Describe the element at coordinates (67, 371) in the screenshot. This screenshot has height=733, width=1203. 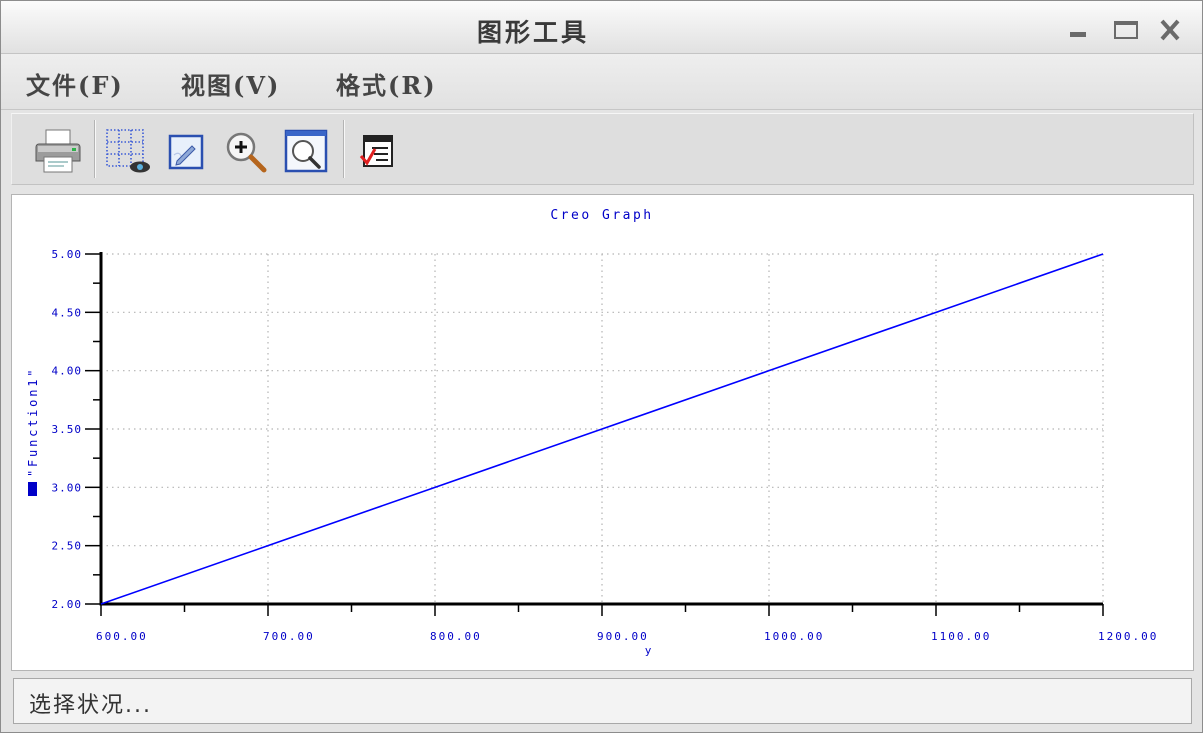
I see `y-tick-label: 4.00` at that location.